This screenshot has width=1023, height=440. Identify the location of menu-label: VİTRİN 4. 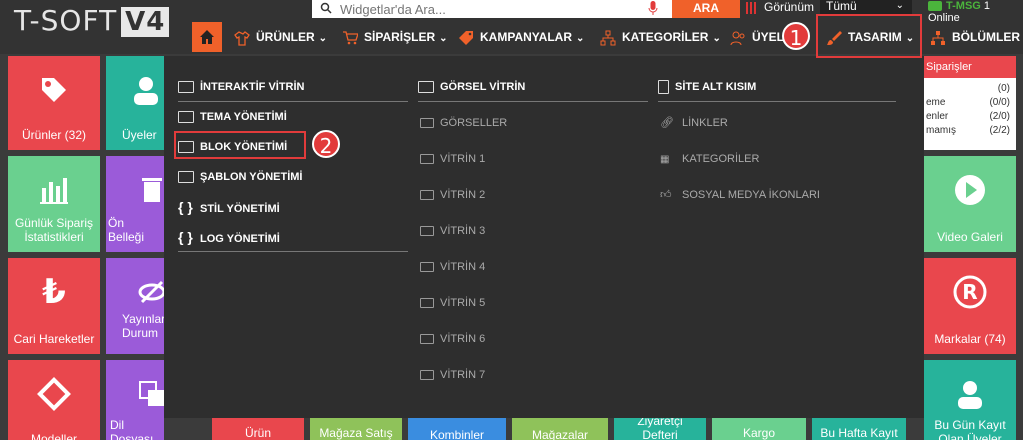
(463, 267).